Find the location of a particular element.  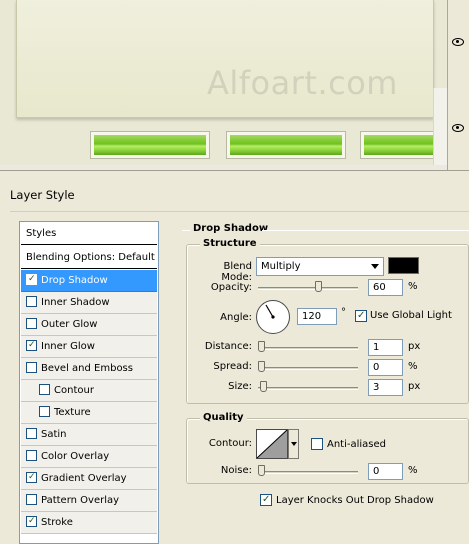

opacity-label: Opacity: is located at coordinates (231, 287).